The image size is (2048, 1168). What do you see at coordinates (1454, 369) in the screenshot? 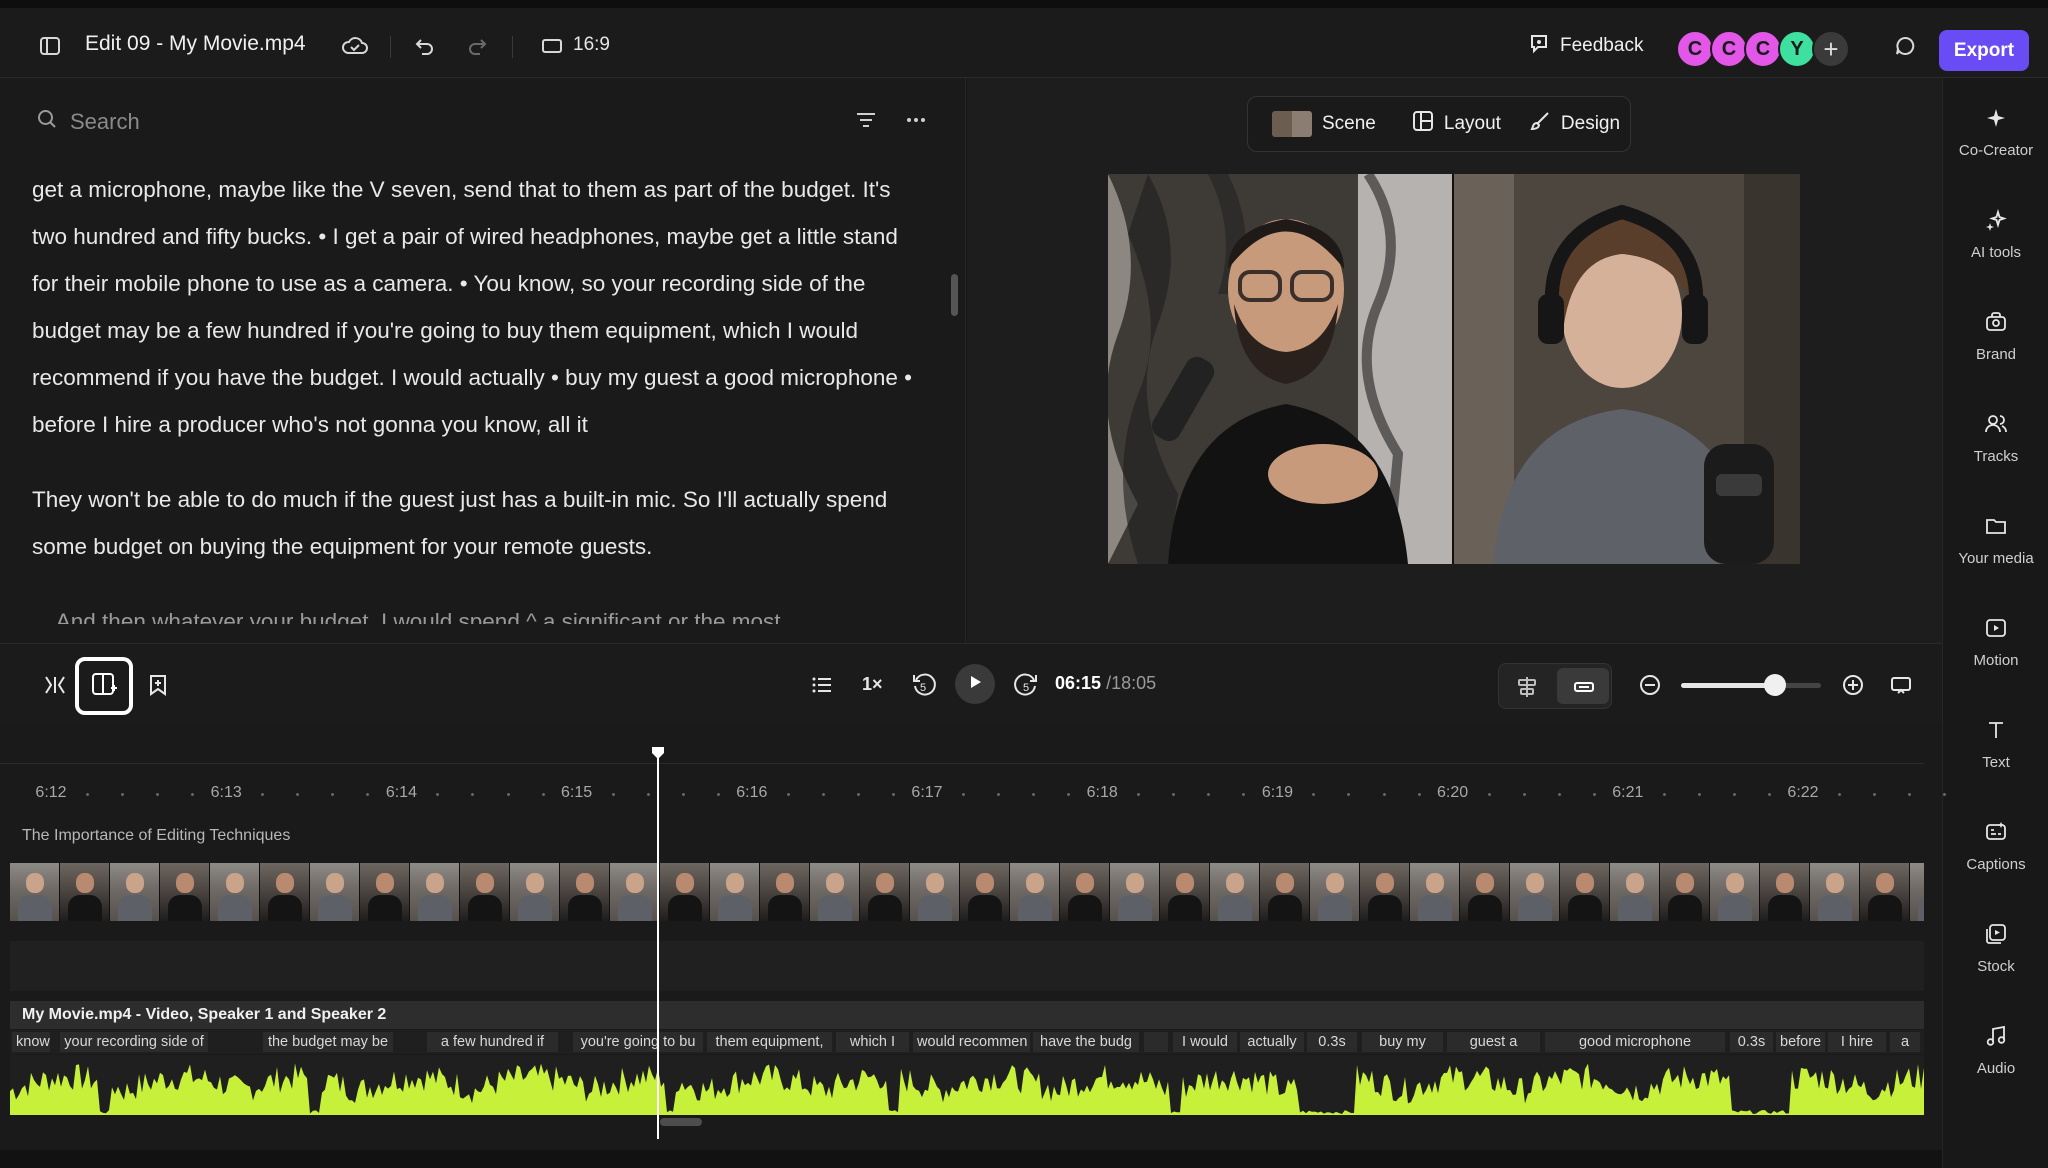
I see `video-preview` at bounding box center [1454, 369].